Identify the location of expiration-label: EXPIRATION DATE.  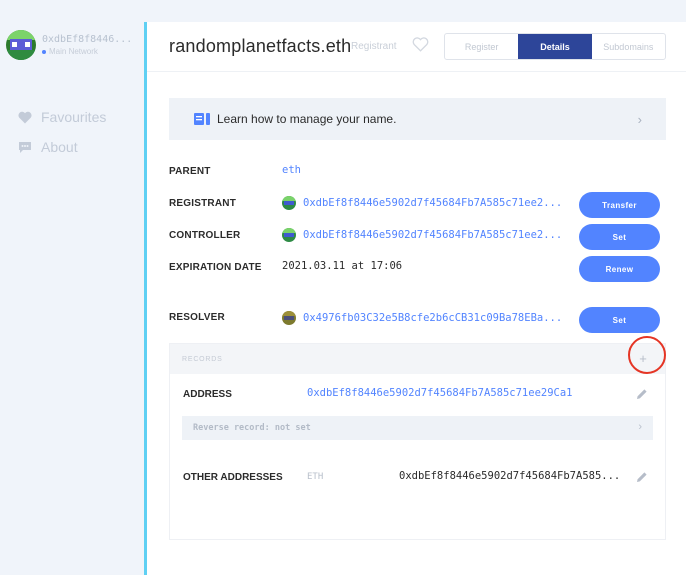
(215, 267).